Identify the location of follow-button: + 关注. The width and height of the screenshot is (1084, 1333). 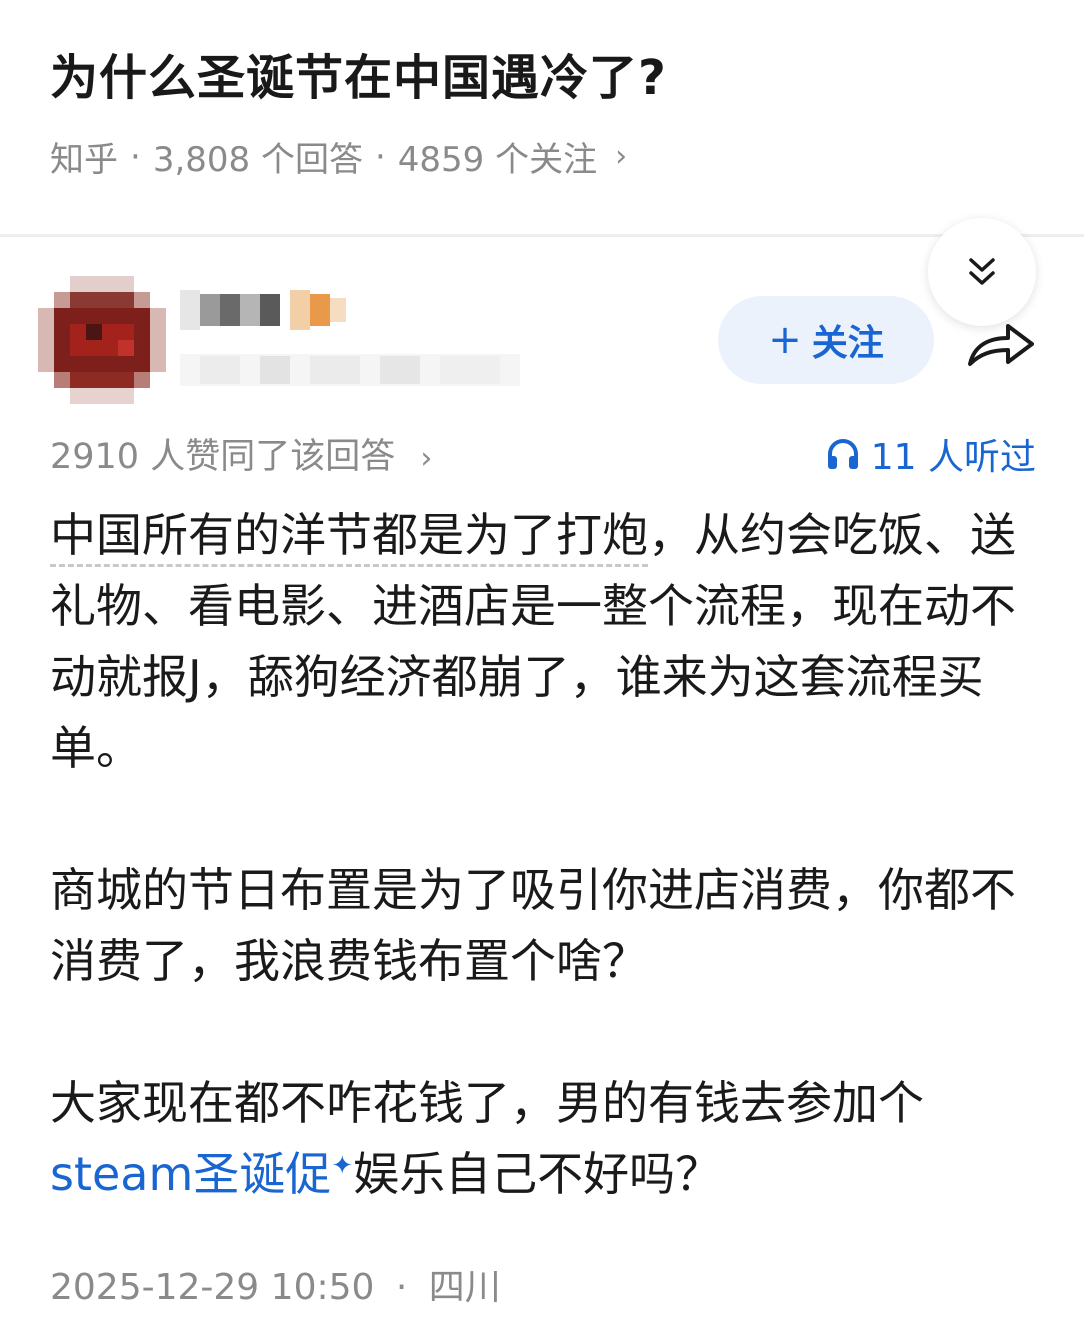
(826, 340).